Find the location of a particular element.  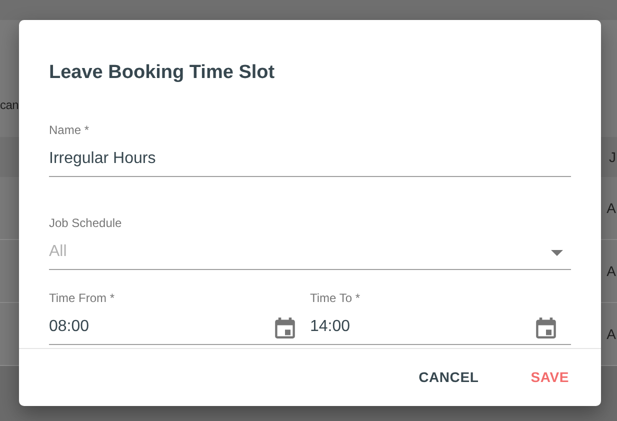

column-header: J is located at coordinates (612, 157).